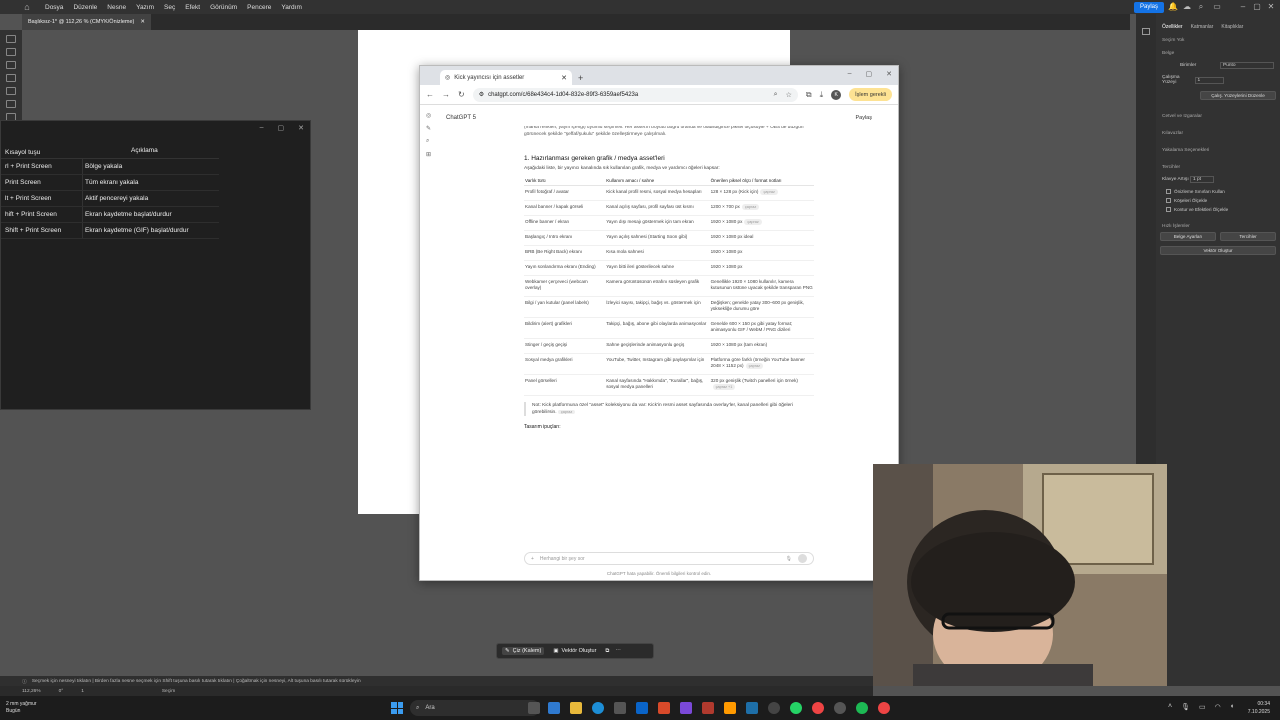 This screenshot has width=1280, height=720. What do you see at coordinates (1148, 7) in the screenshot?
I see `share-button: Paylaş` at bounding box center [1148, 7].